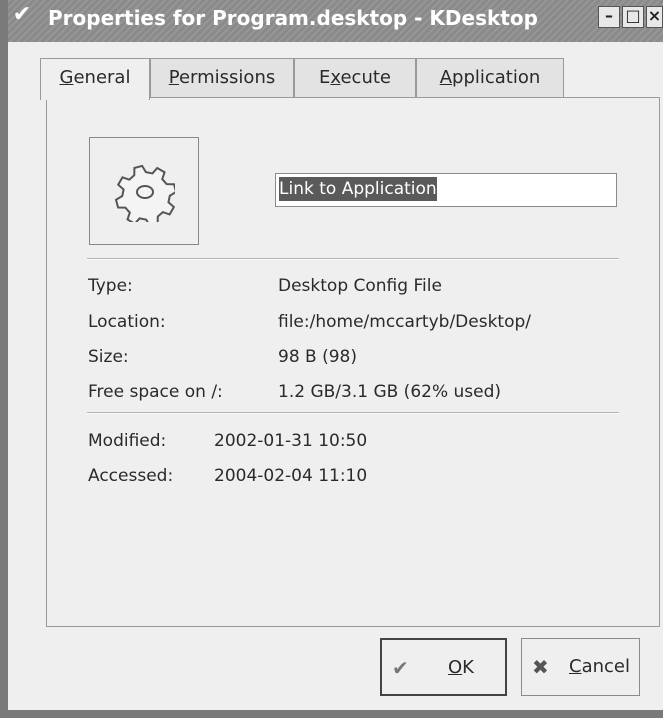 Image resolution: width=663 pixels, height=718 pixels. Describe the element at coordinates (605, 666) in the screenshot. I see `cancel-label-rest: ancel` at that location.